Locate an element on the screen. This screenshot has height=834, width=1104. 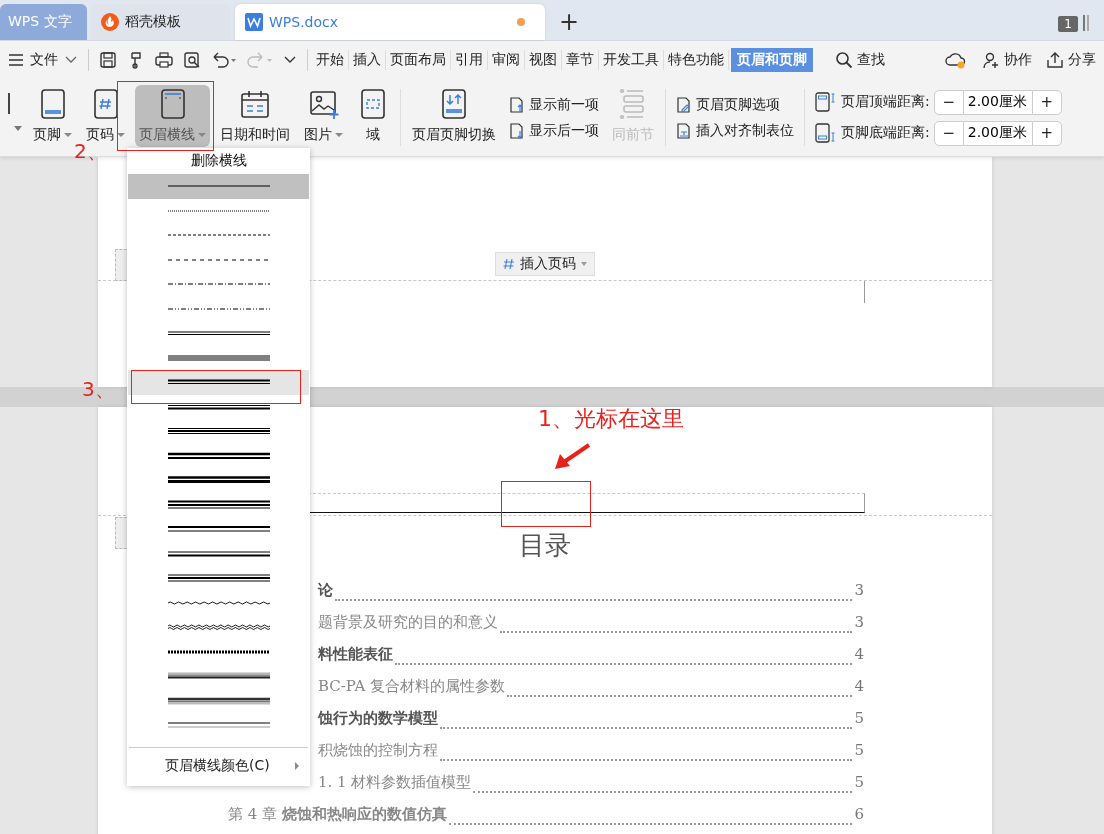
toc-entry: 第 4 章 烧蚀和热响应的数值仿真 is located at coordinates (337, 814).